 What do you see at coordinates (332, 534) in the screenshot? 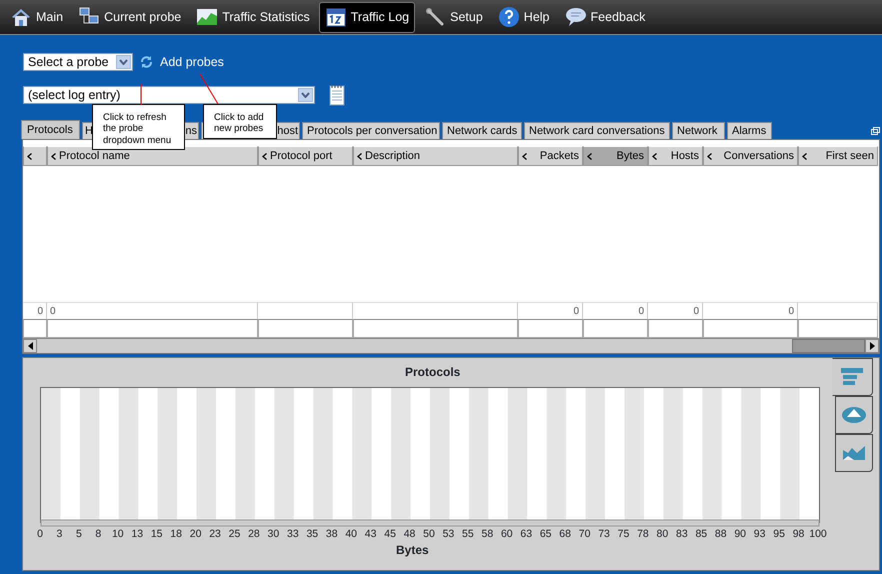
I see `axis-tick-label: 38` at bounding box center [332, 534].